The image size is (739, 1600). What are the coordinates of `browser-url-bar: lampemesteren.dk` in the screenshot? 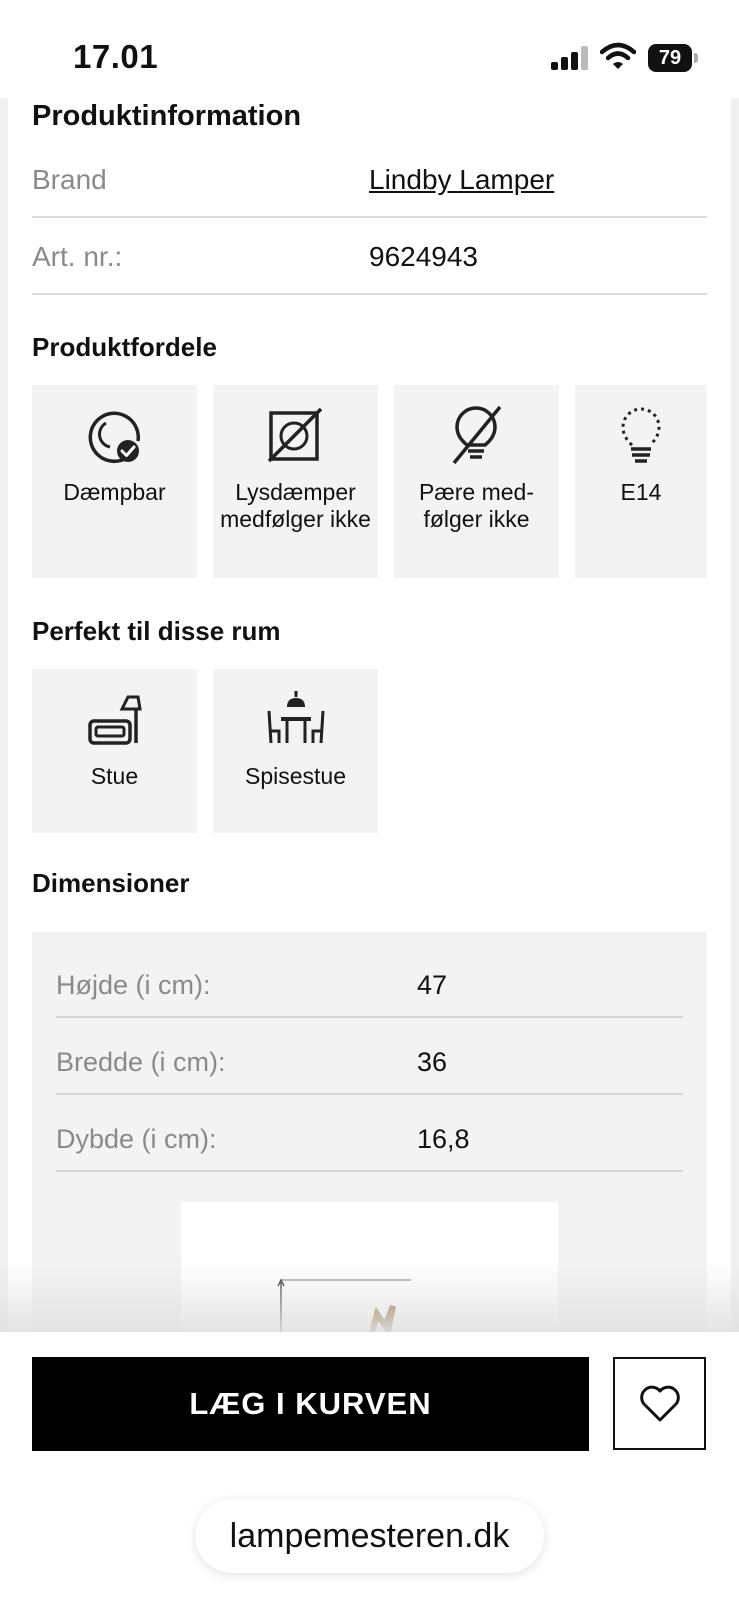 It's located at (369, 1536).